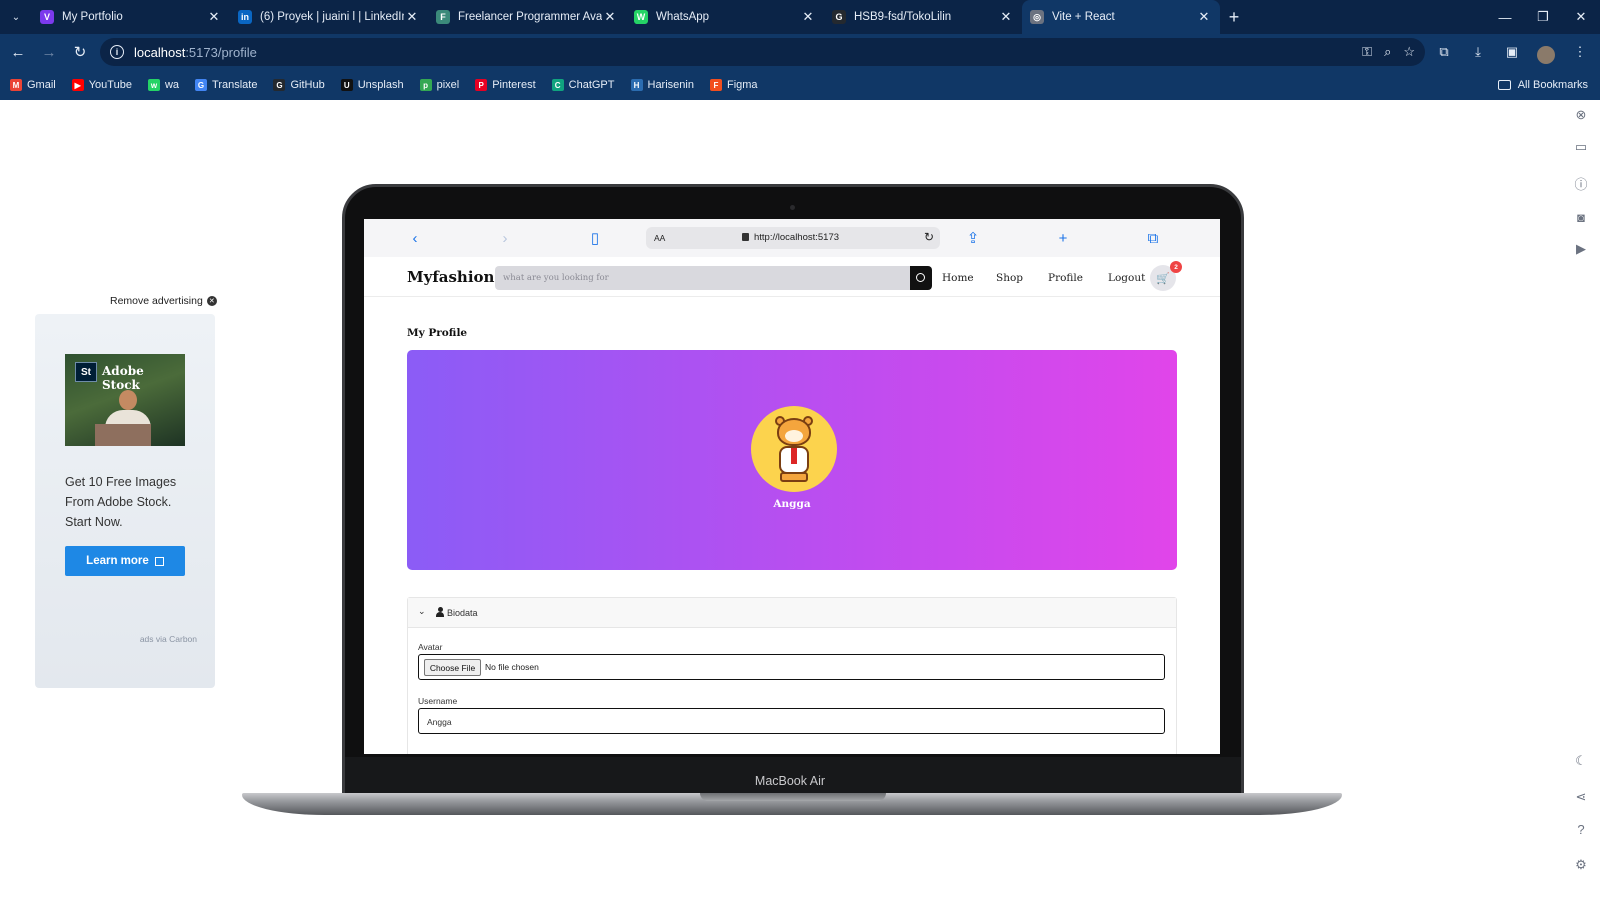 The height and width of the screenshot is (900, 1600). I want to click on browser-tab: in (6) Proyek | juaini l | LinkedIn ✕, so click(329, 17).